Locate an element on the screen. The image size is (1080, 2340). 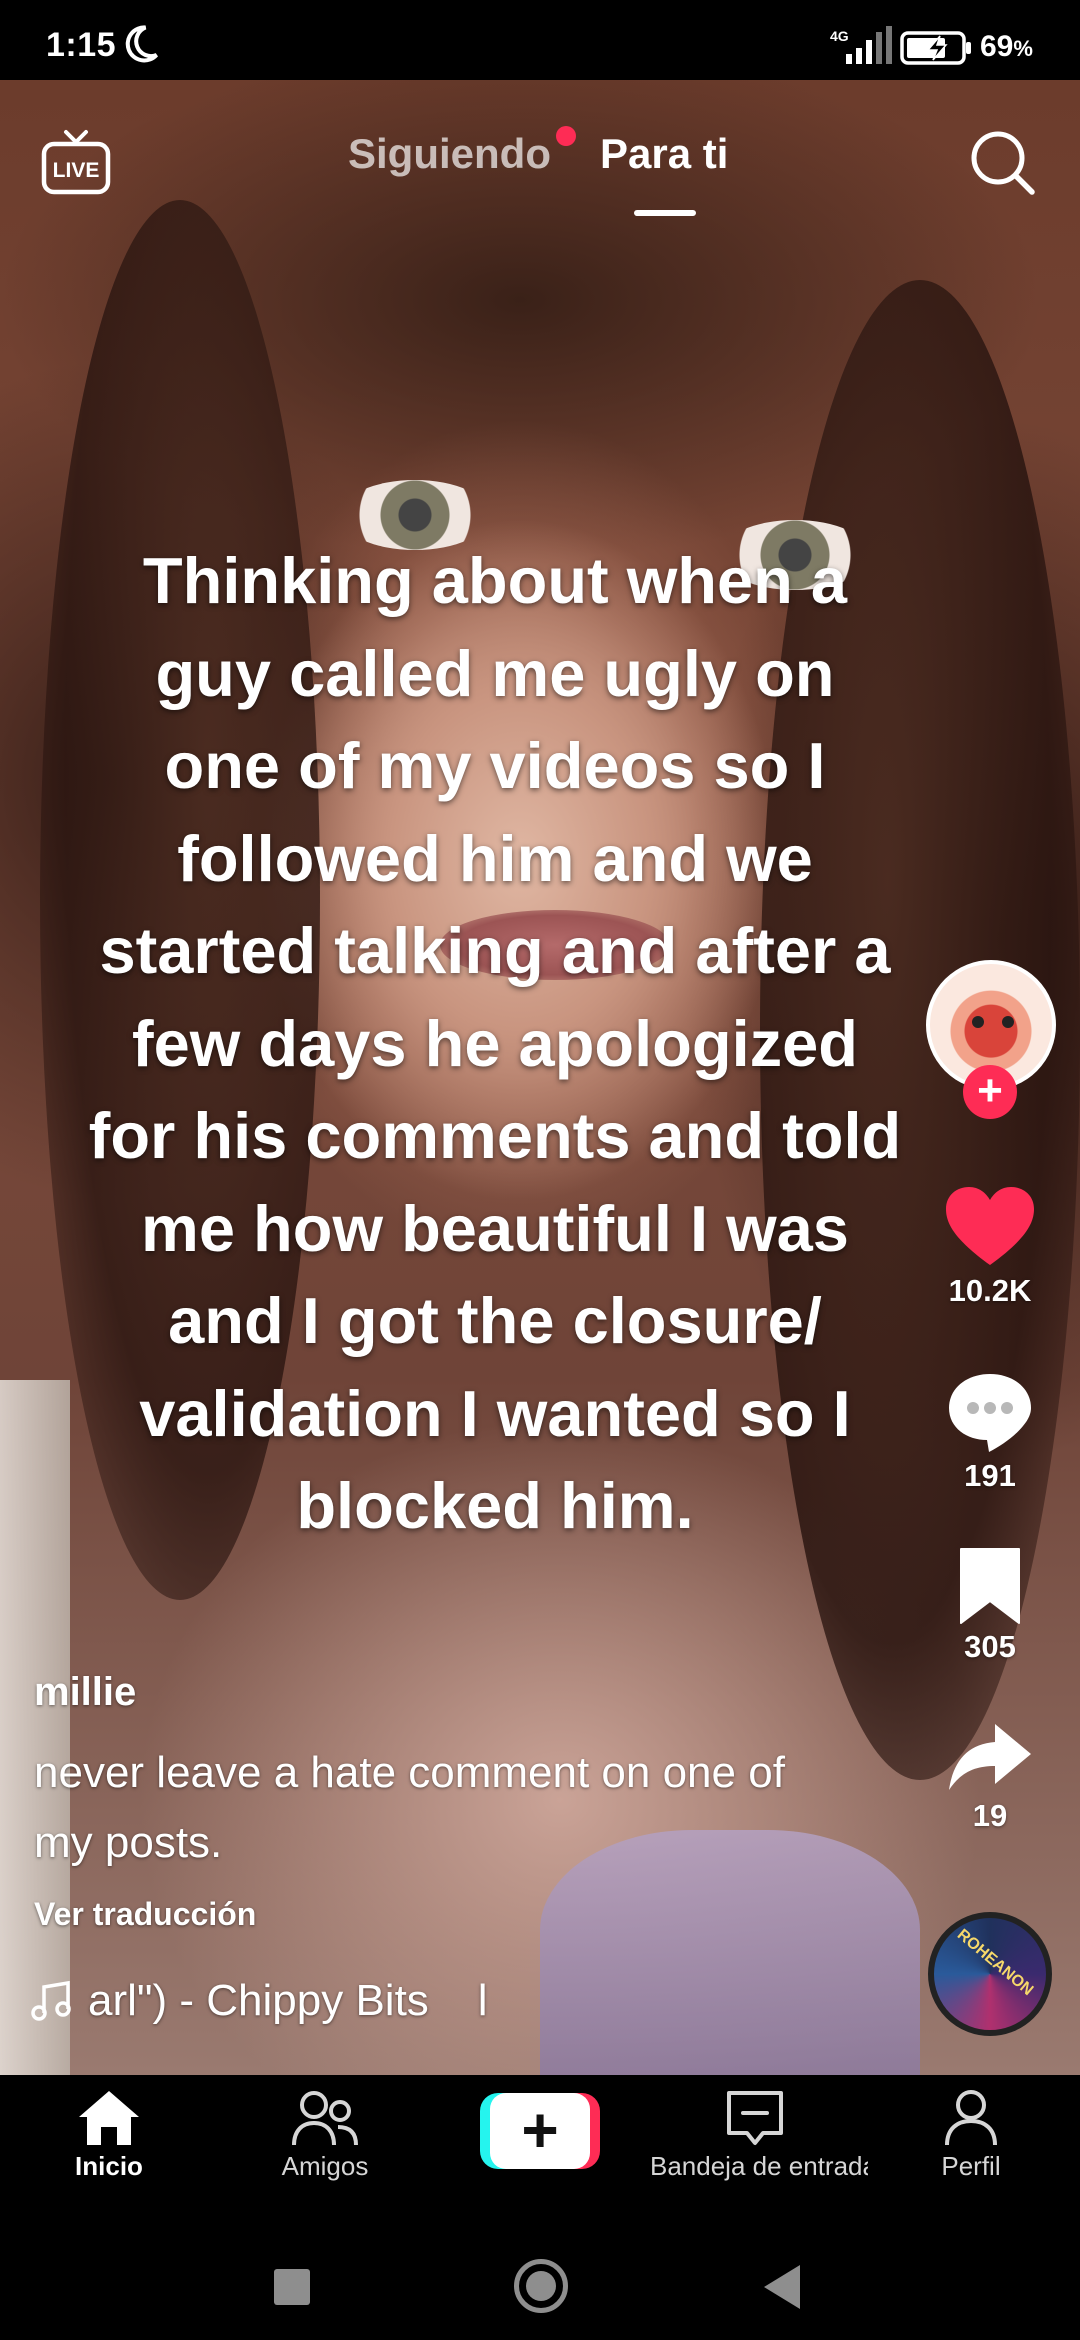
nav-home: Inicio is located at coordinates (109, 2135).